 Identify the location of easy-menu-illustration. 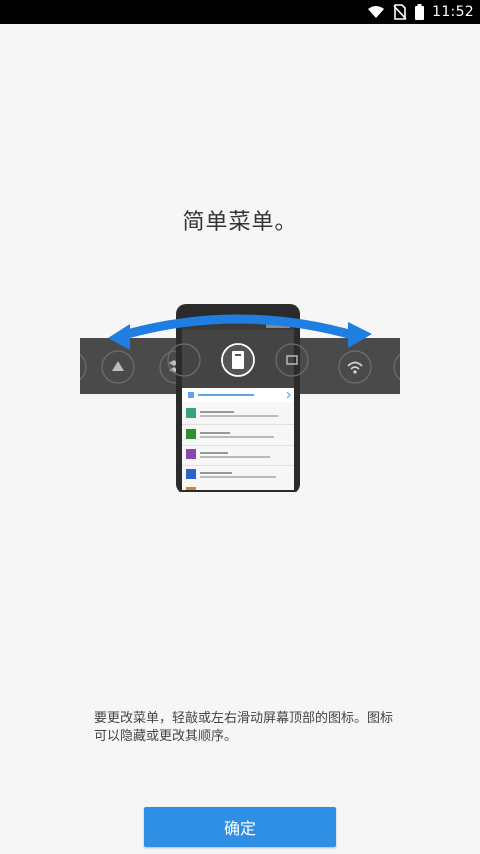
(240, 398).